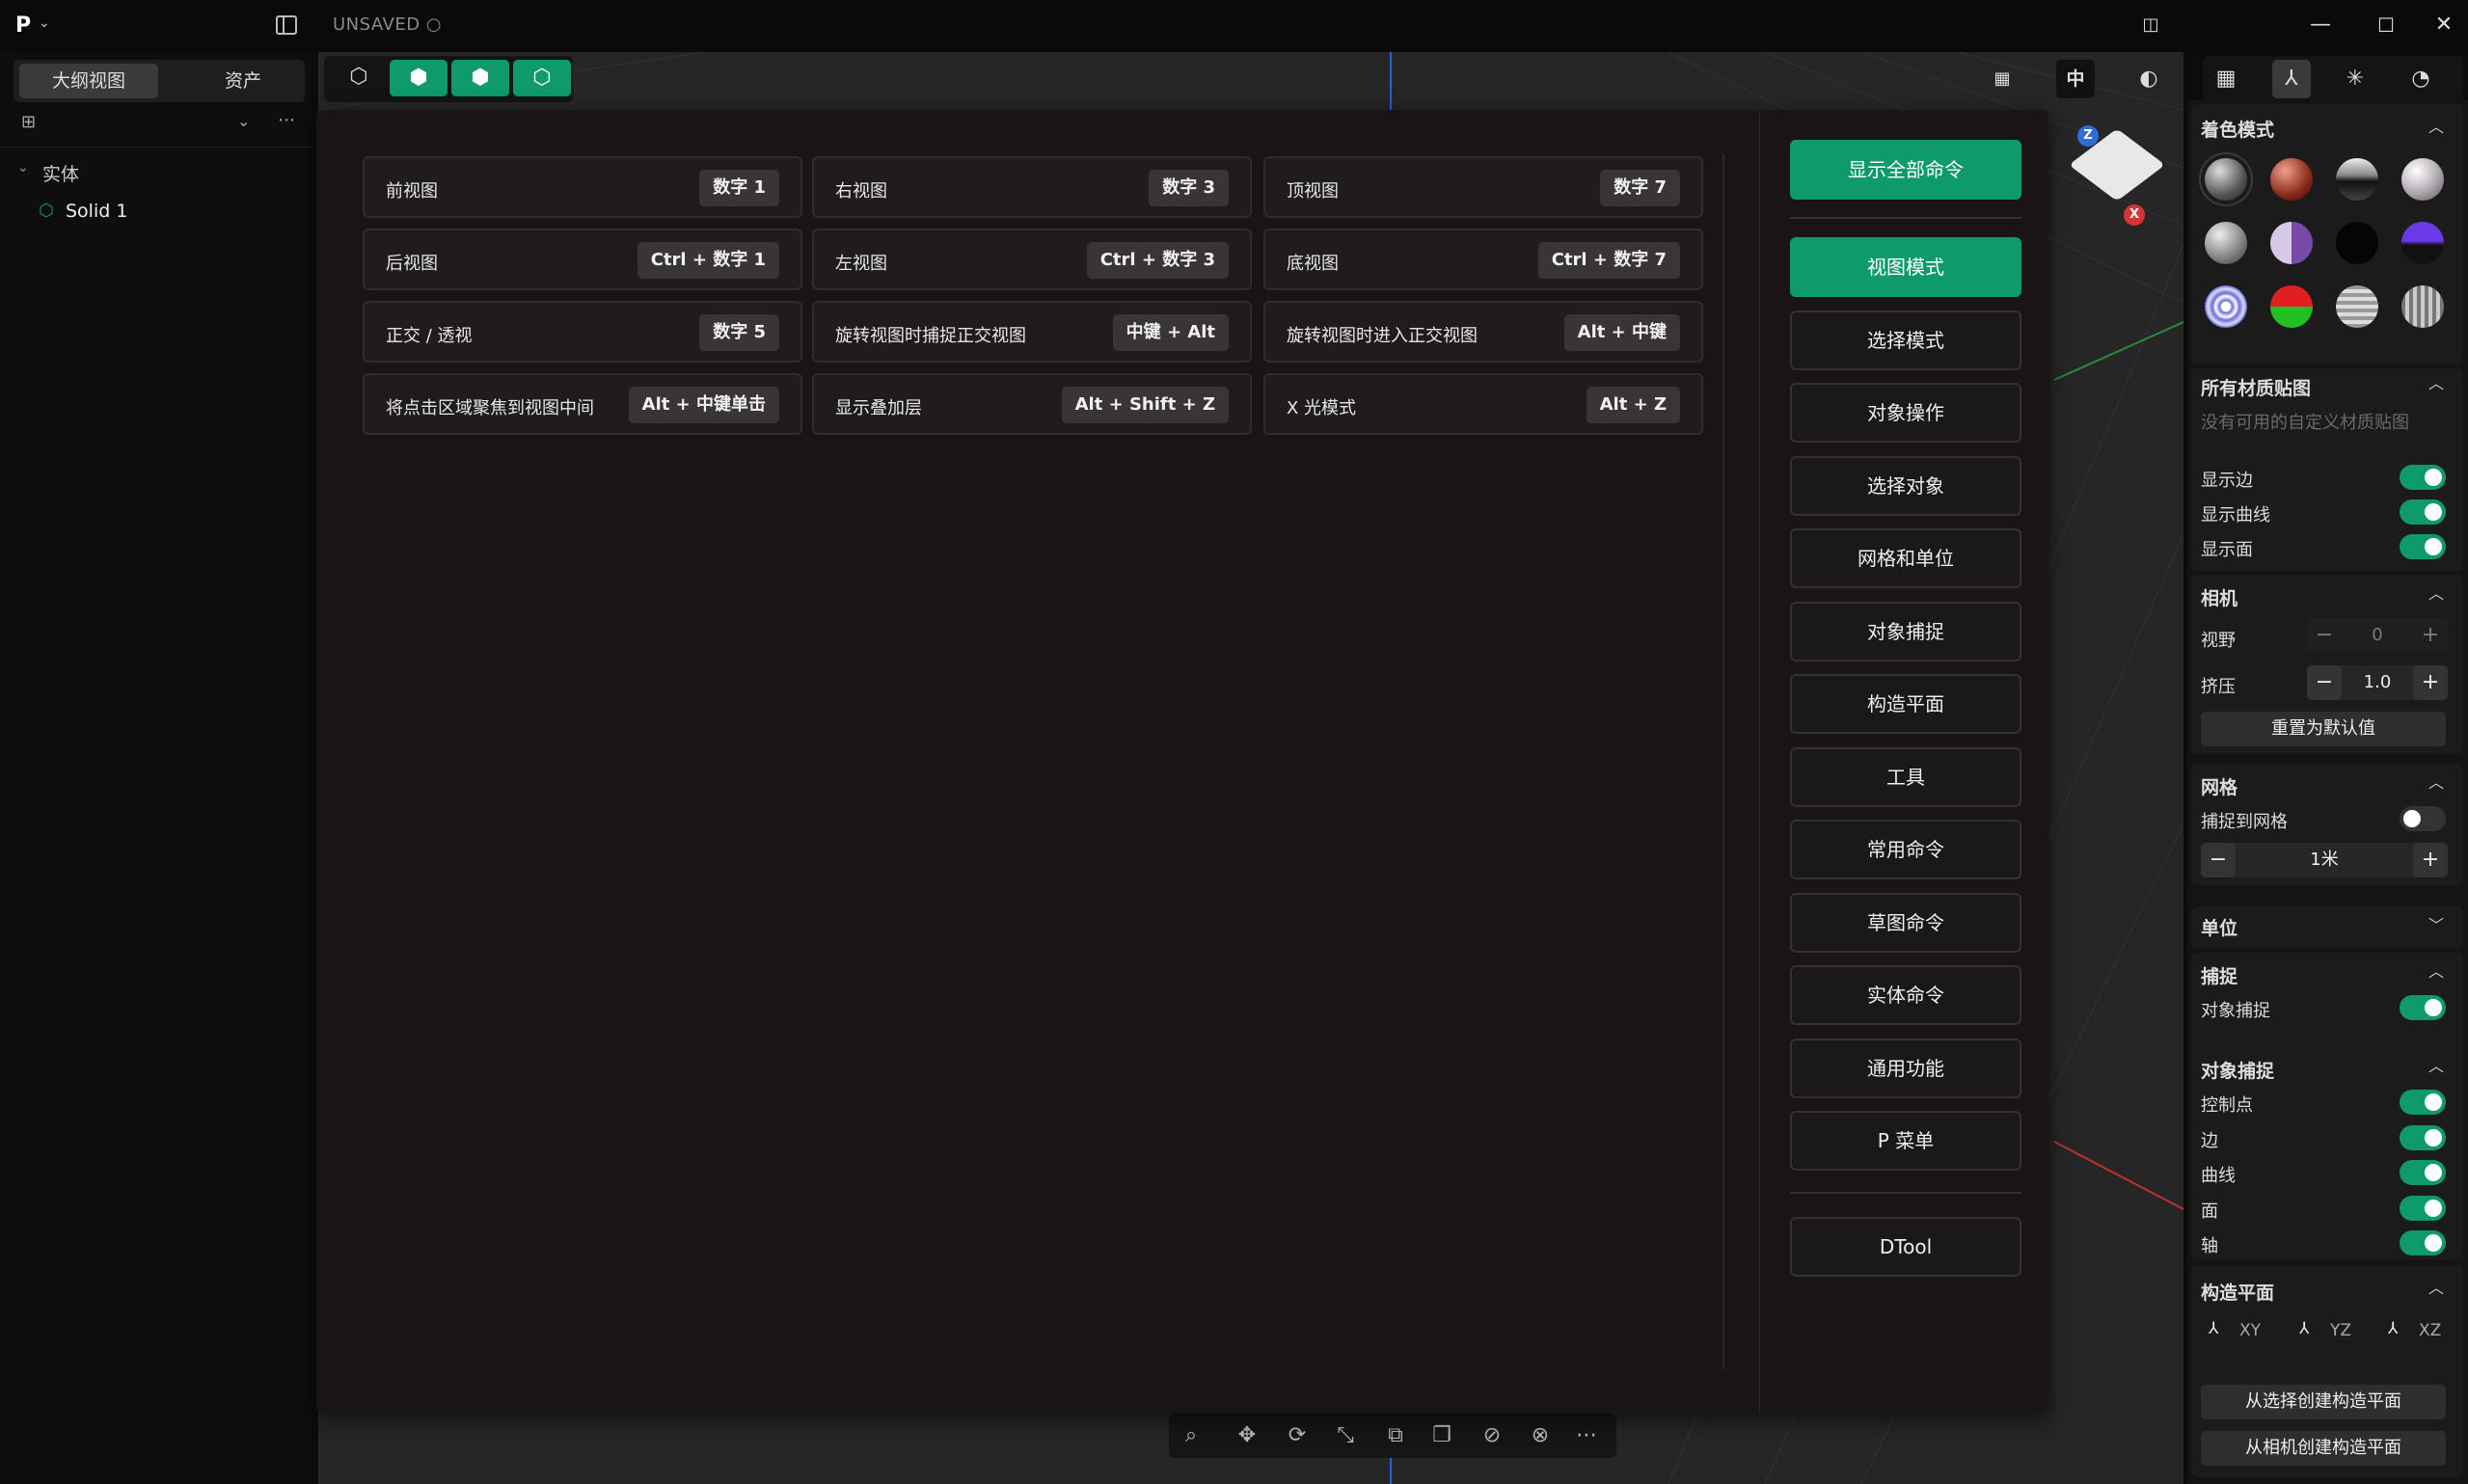 The image size is (2468, 1484). I want to click on tab-outline: 大纲视图, so click(88, 81).